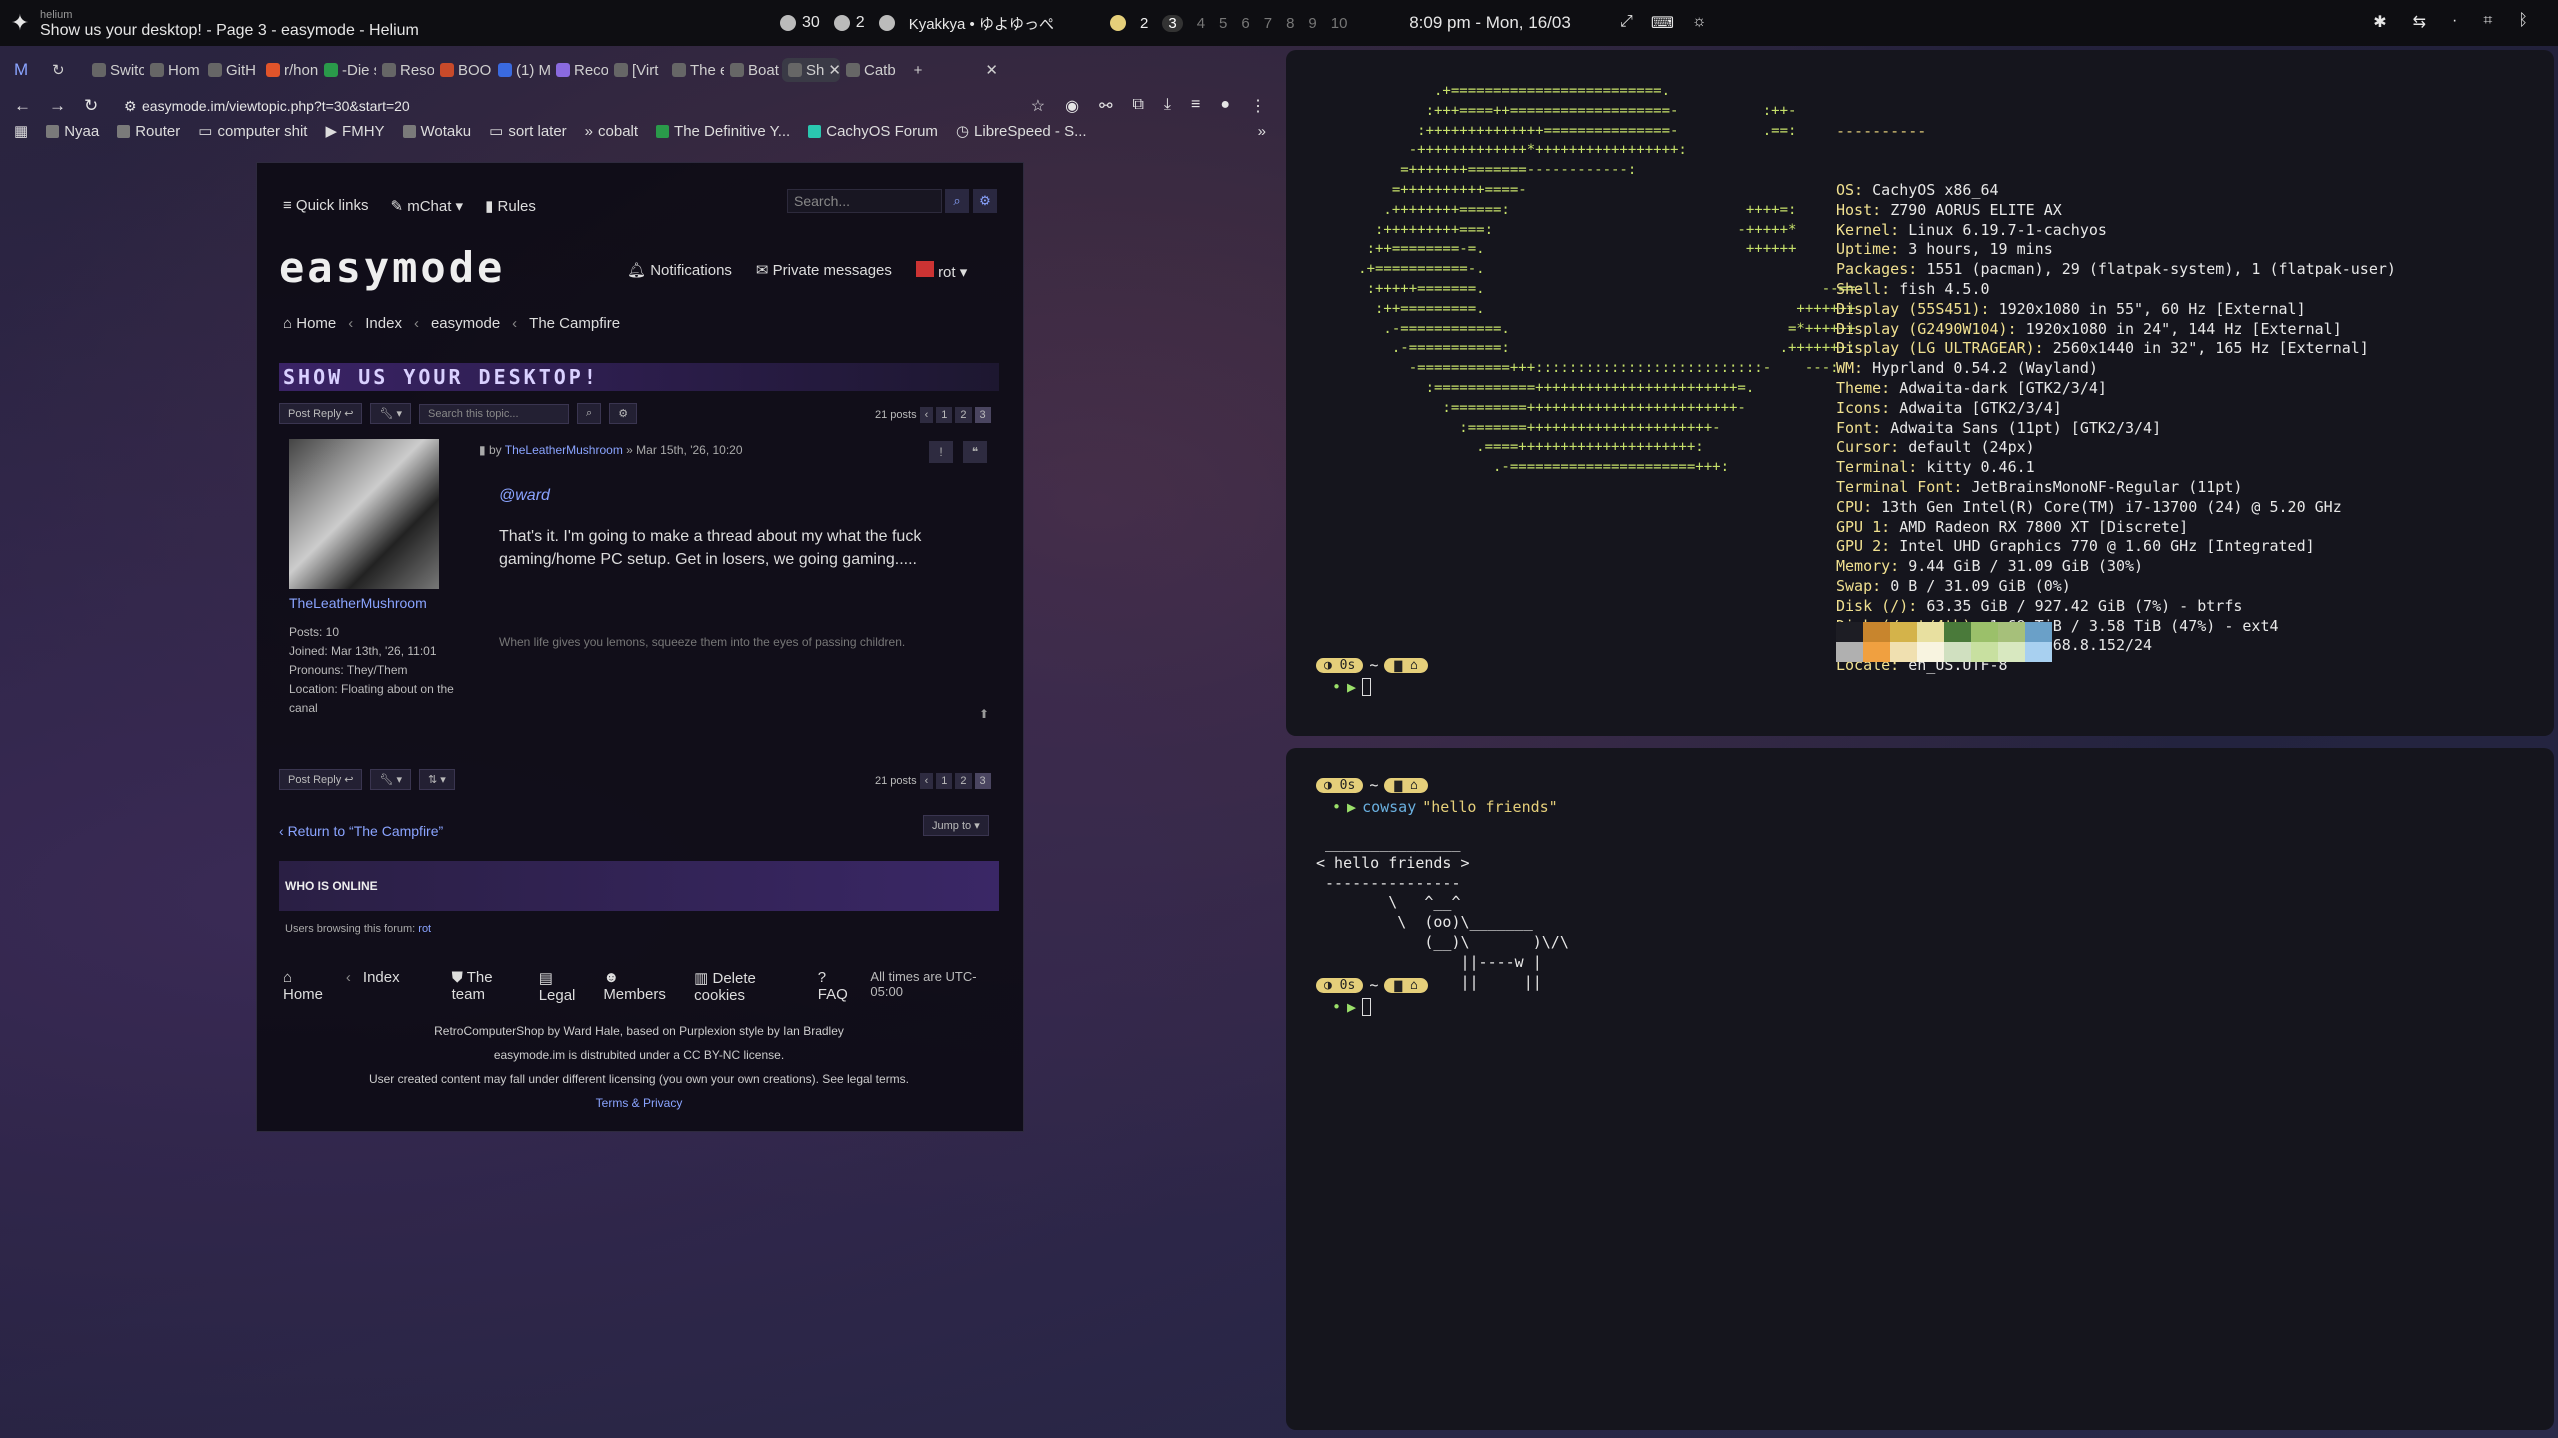 Image resolution: width=2558 pixels, height=1438 pixels. I want to click on tab-3: GitH, so click(231, 70).